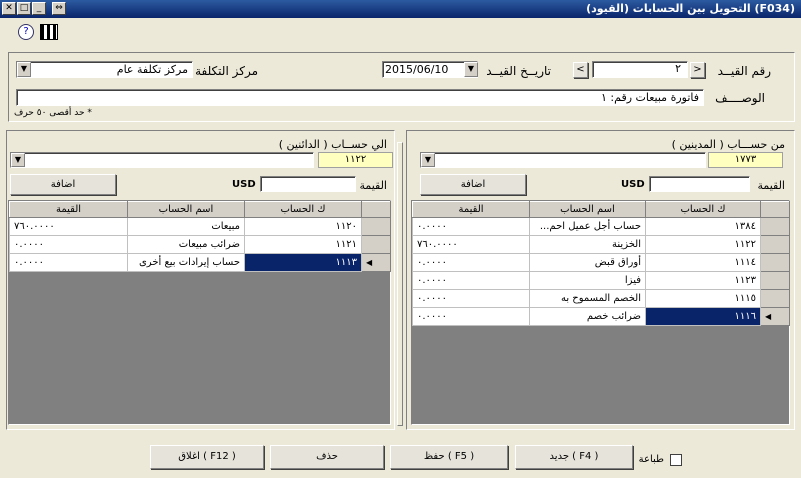 The image size is (801, 478). I want to click on close-window-button: ✕, so click(9, 8).